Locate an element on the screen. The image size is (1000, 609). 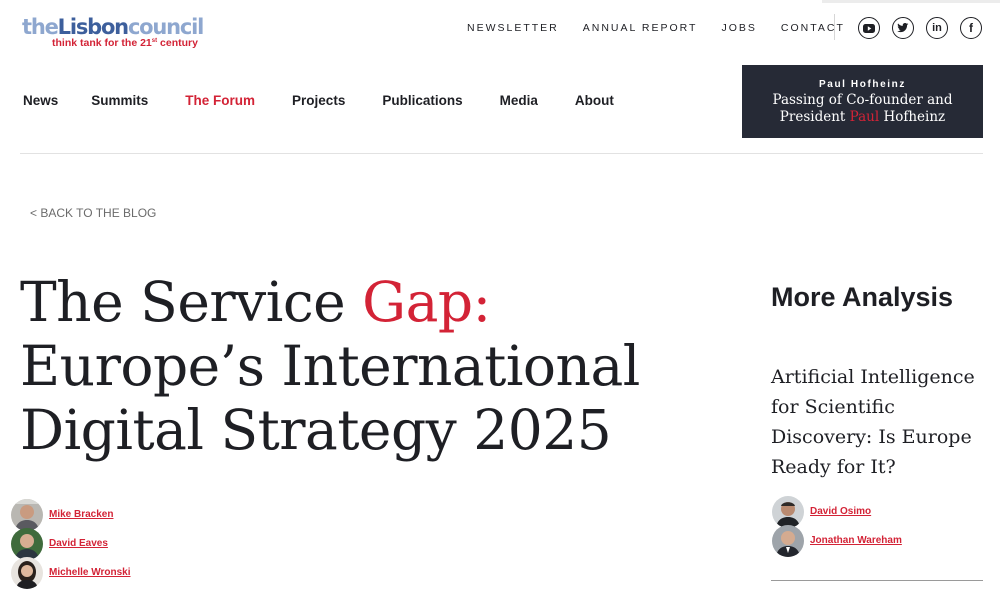
header-divider is located at coordinates (501, 153).